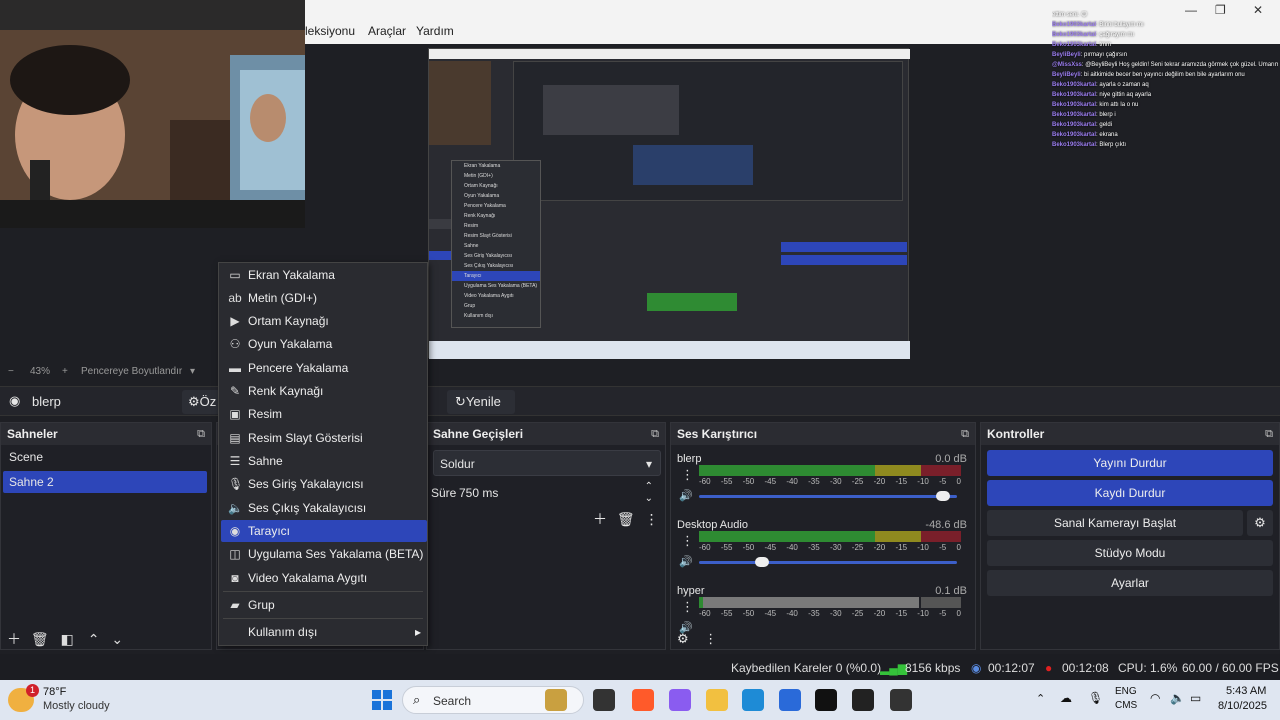 Image resolution: width=1280 pixels, height=720 pixels. What do you see at coordinates (106, 536) in the screenshot?
I see `scenes-dock: Sahneler ⧉ Scene Sahne 2 ＋ 🗑 ◧ ⌃ ⌄` at bounding box center [106, 536].